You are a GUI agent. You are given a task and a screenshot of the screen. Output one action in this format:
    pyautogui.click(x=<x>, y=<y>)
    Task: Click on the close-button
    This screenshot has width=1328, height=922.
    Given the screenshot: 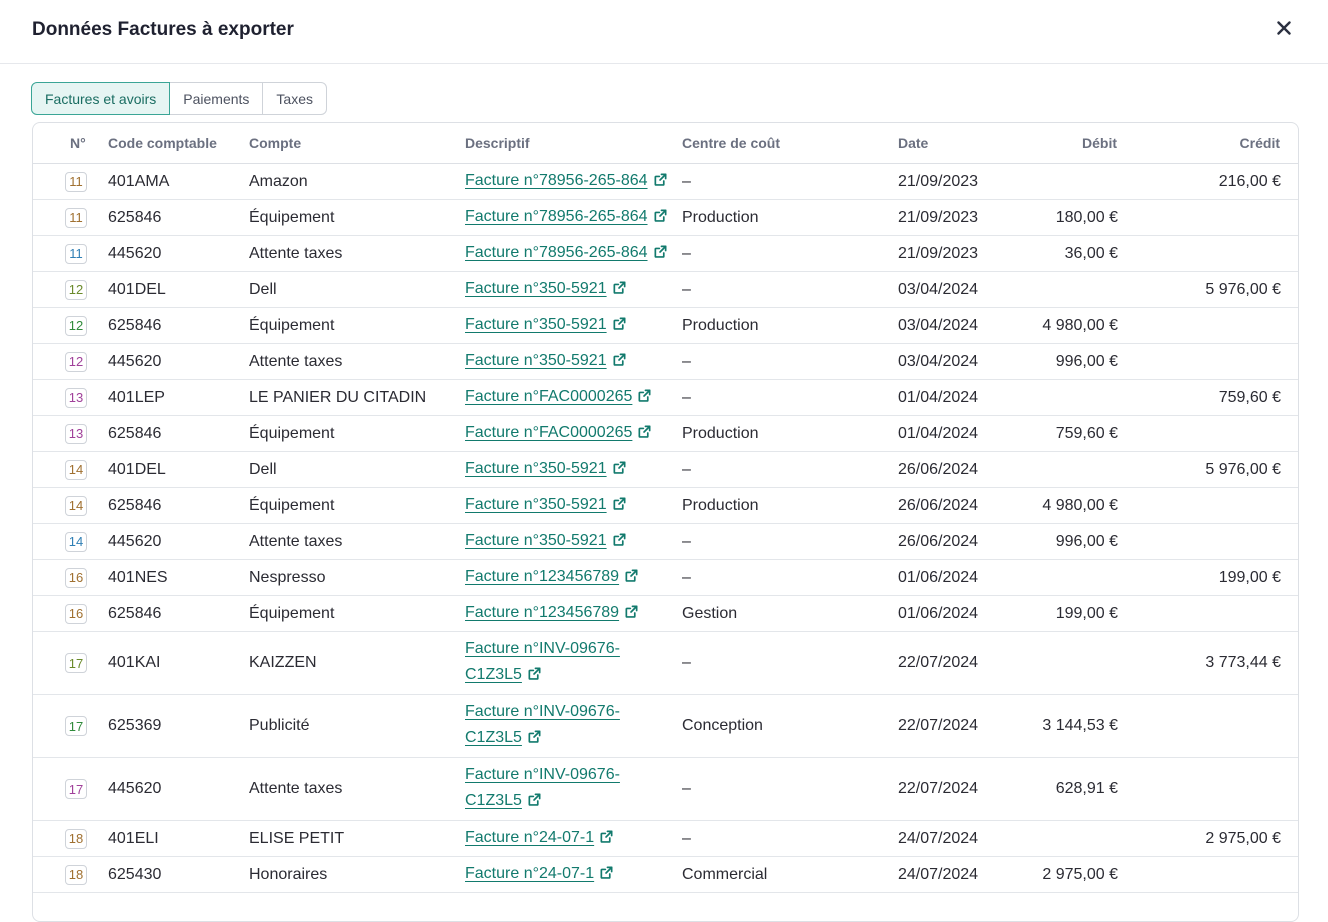 What is the action you would take?
    pyautogui.click(x=1284, y=28)
    